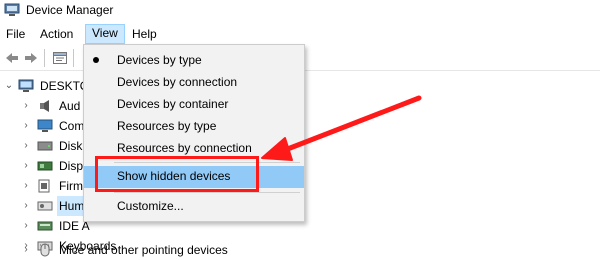 The image size is (600, 260). I want to click on forward-icon, so click(31, 58).